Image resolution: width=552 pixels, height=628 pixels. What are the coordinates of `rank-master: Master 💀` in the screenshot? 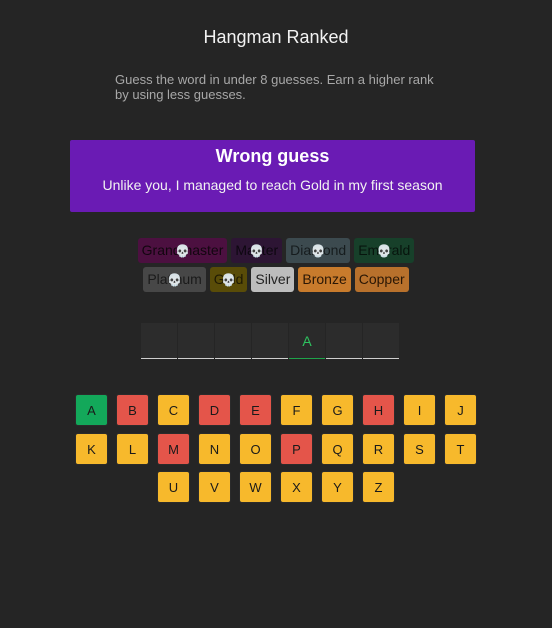 It's located at (257, 250).